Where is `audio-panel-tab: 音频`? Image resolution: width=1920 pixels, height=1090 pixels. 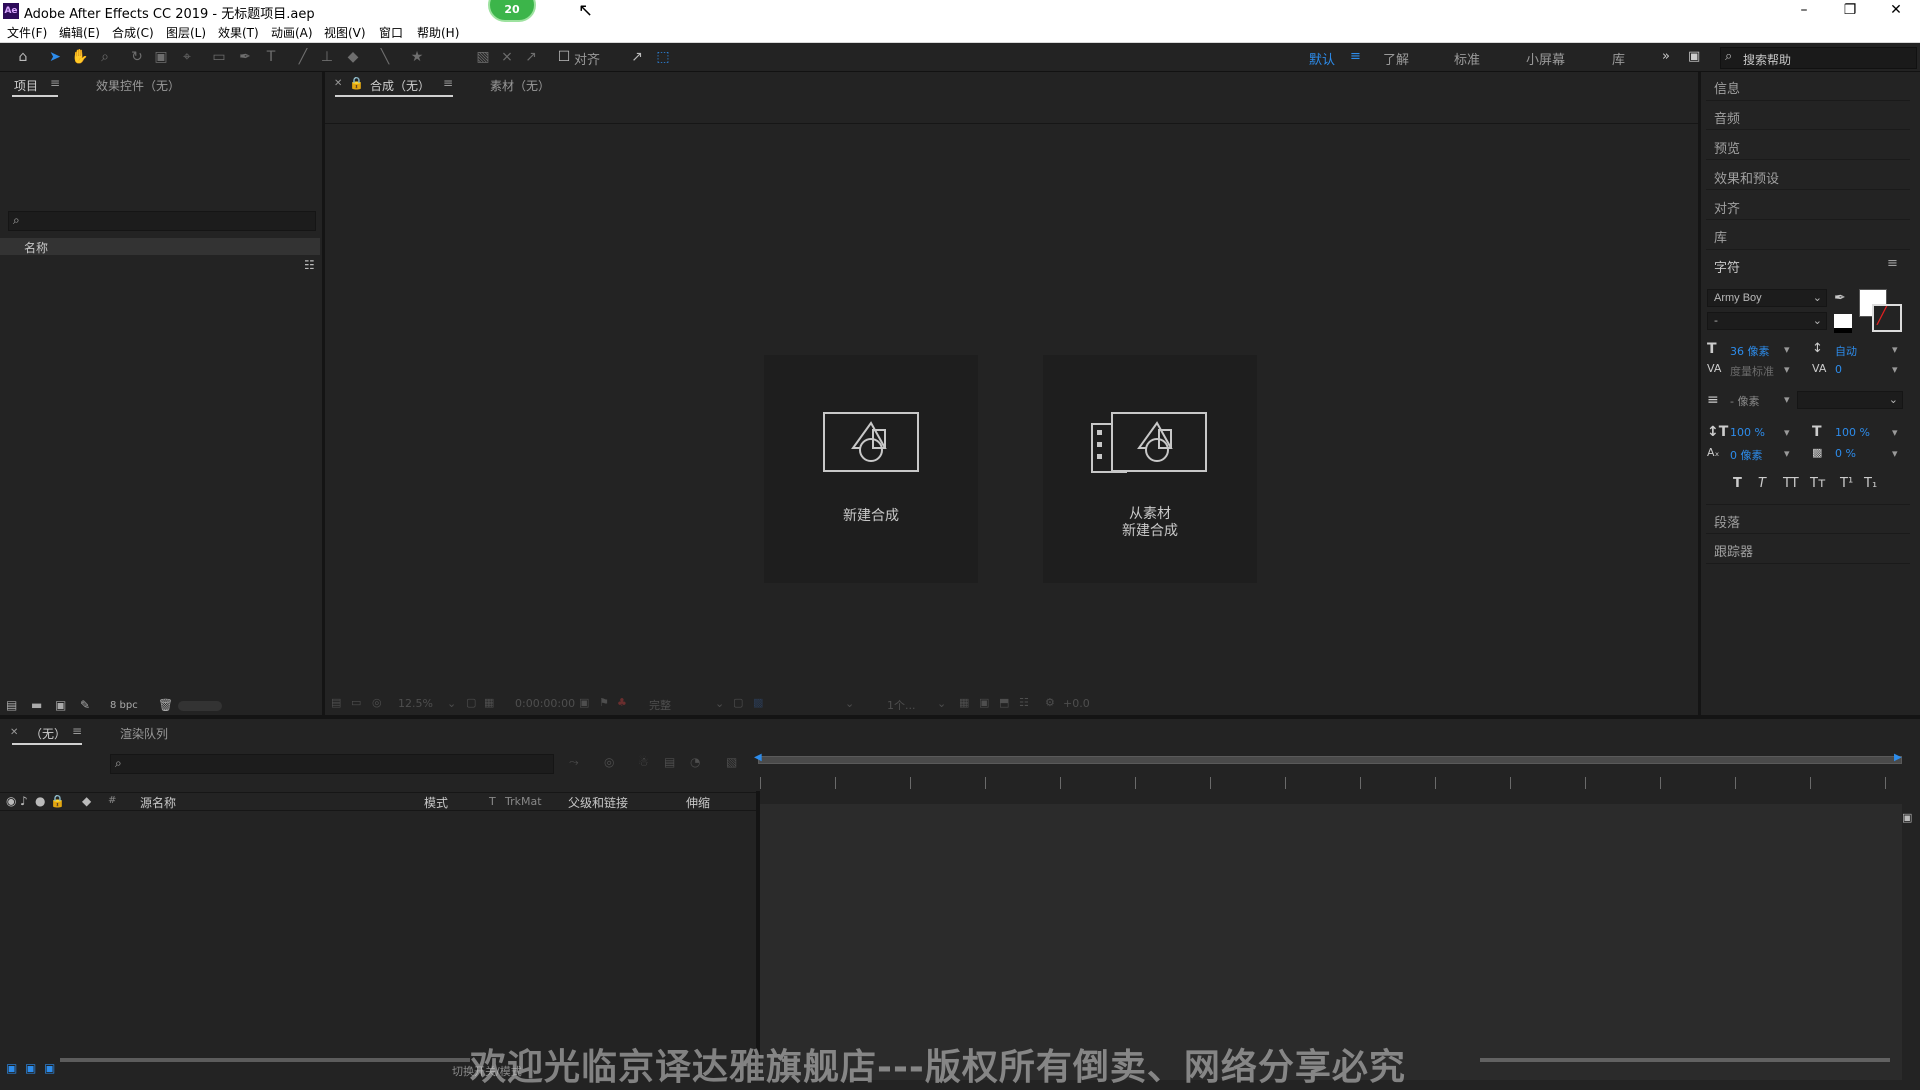
audio-panel-tab: 音频 is located at coordinates (1727, 117).